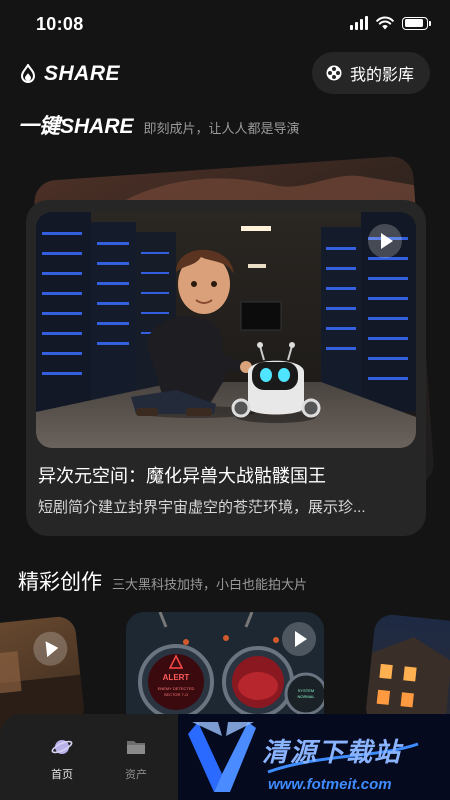  I want to click on tab-home-label: 首页, so click(62, 775).